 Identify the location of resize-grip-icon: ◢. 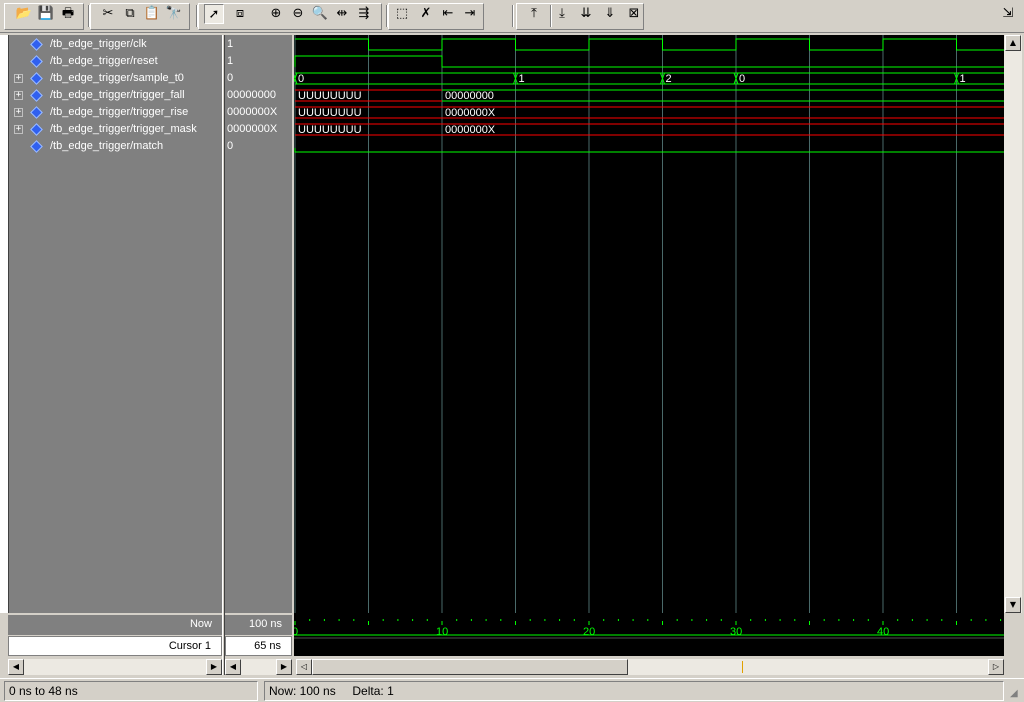
(1016, 694).